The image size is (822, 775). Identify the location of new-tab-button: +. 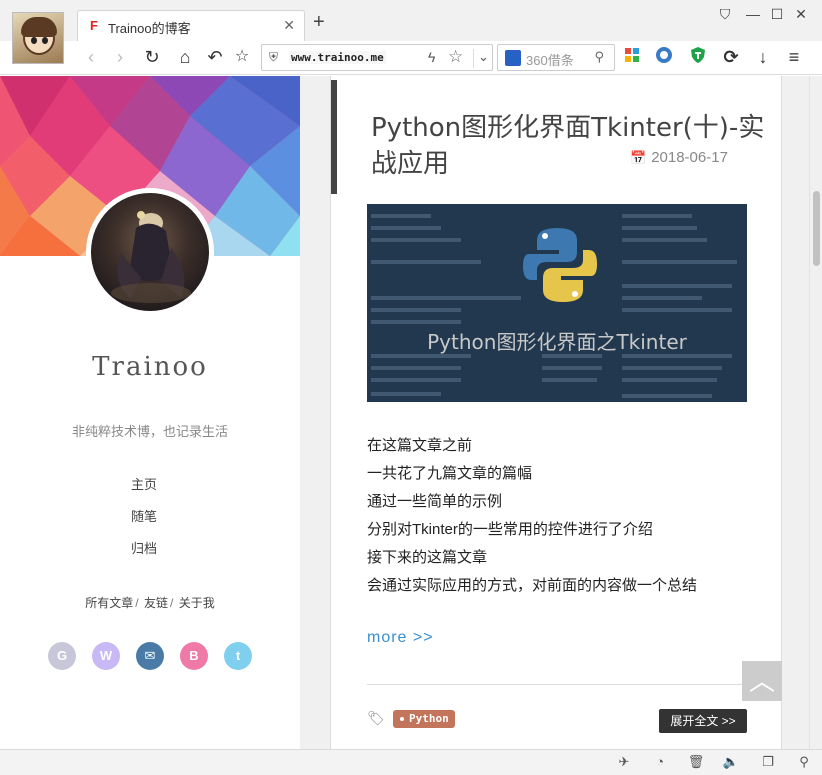
(319, 22).